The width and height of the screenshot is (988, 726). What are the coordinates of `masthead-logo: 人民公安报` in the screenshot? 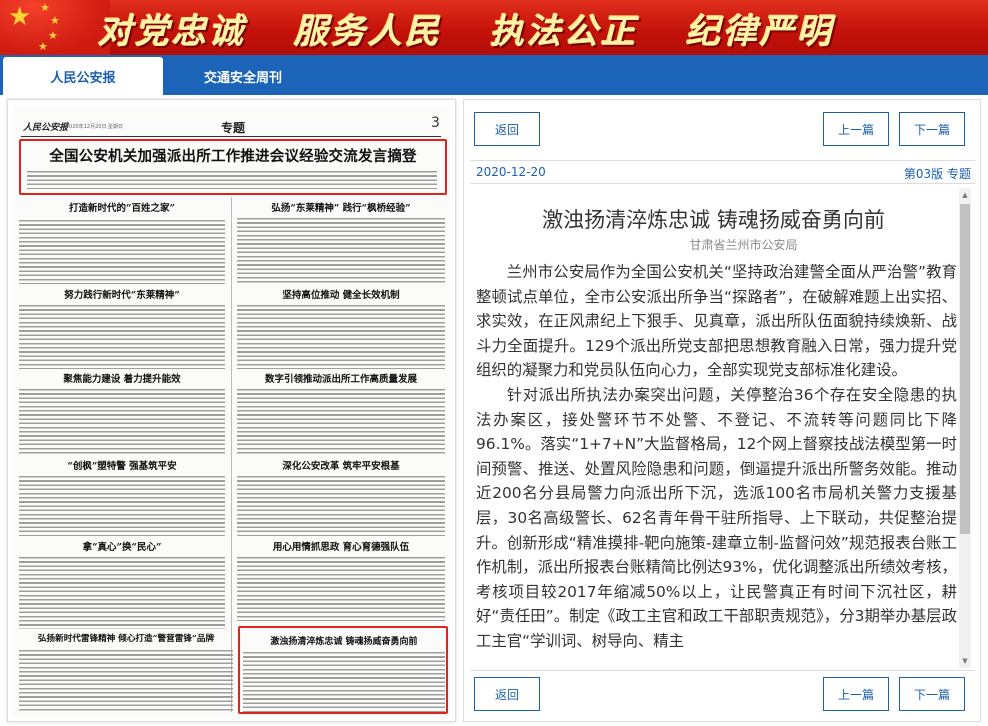 It's located at (46, 128).